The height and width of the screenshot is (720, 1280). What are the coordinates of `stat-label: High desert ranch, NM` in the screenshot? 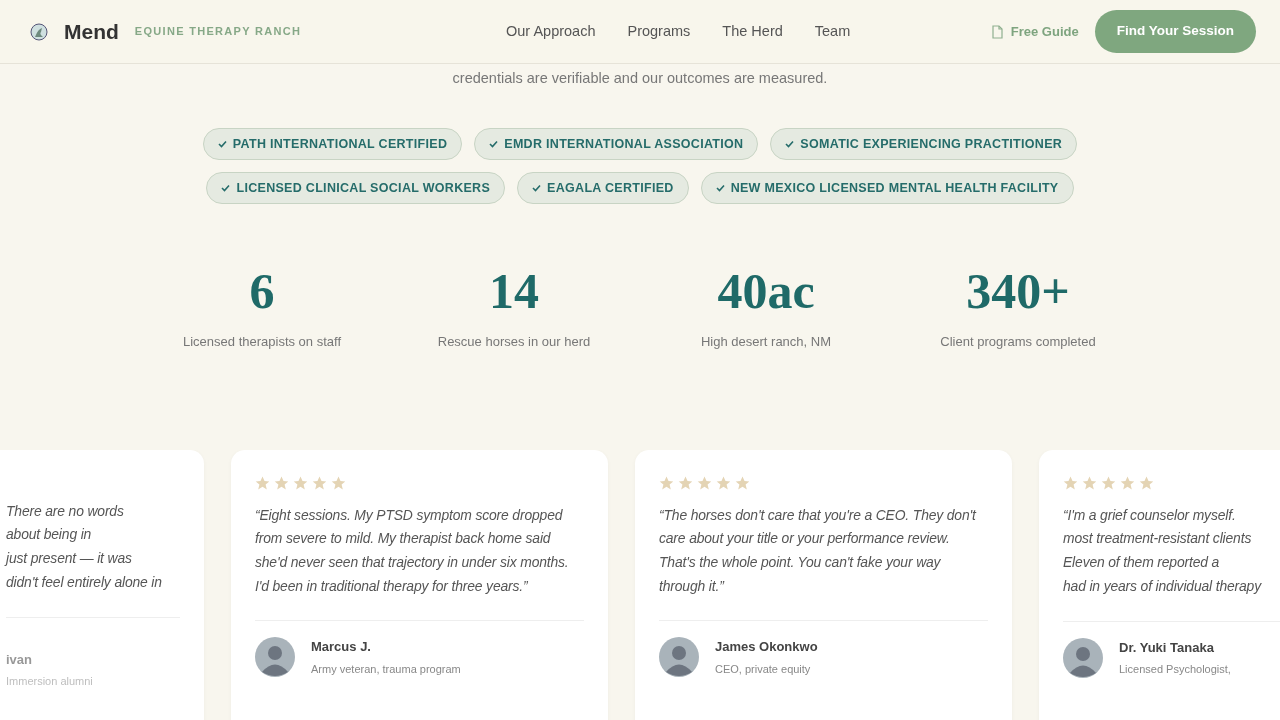 It's located at (766, 342).